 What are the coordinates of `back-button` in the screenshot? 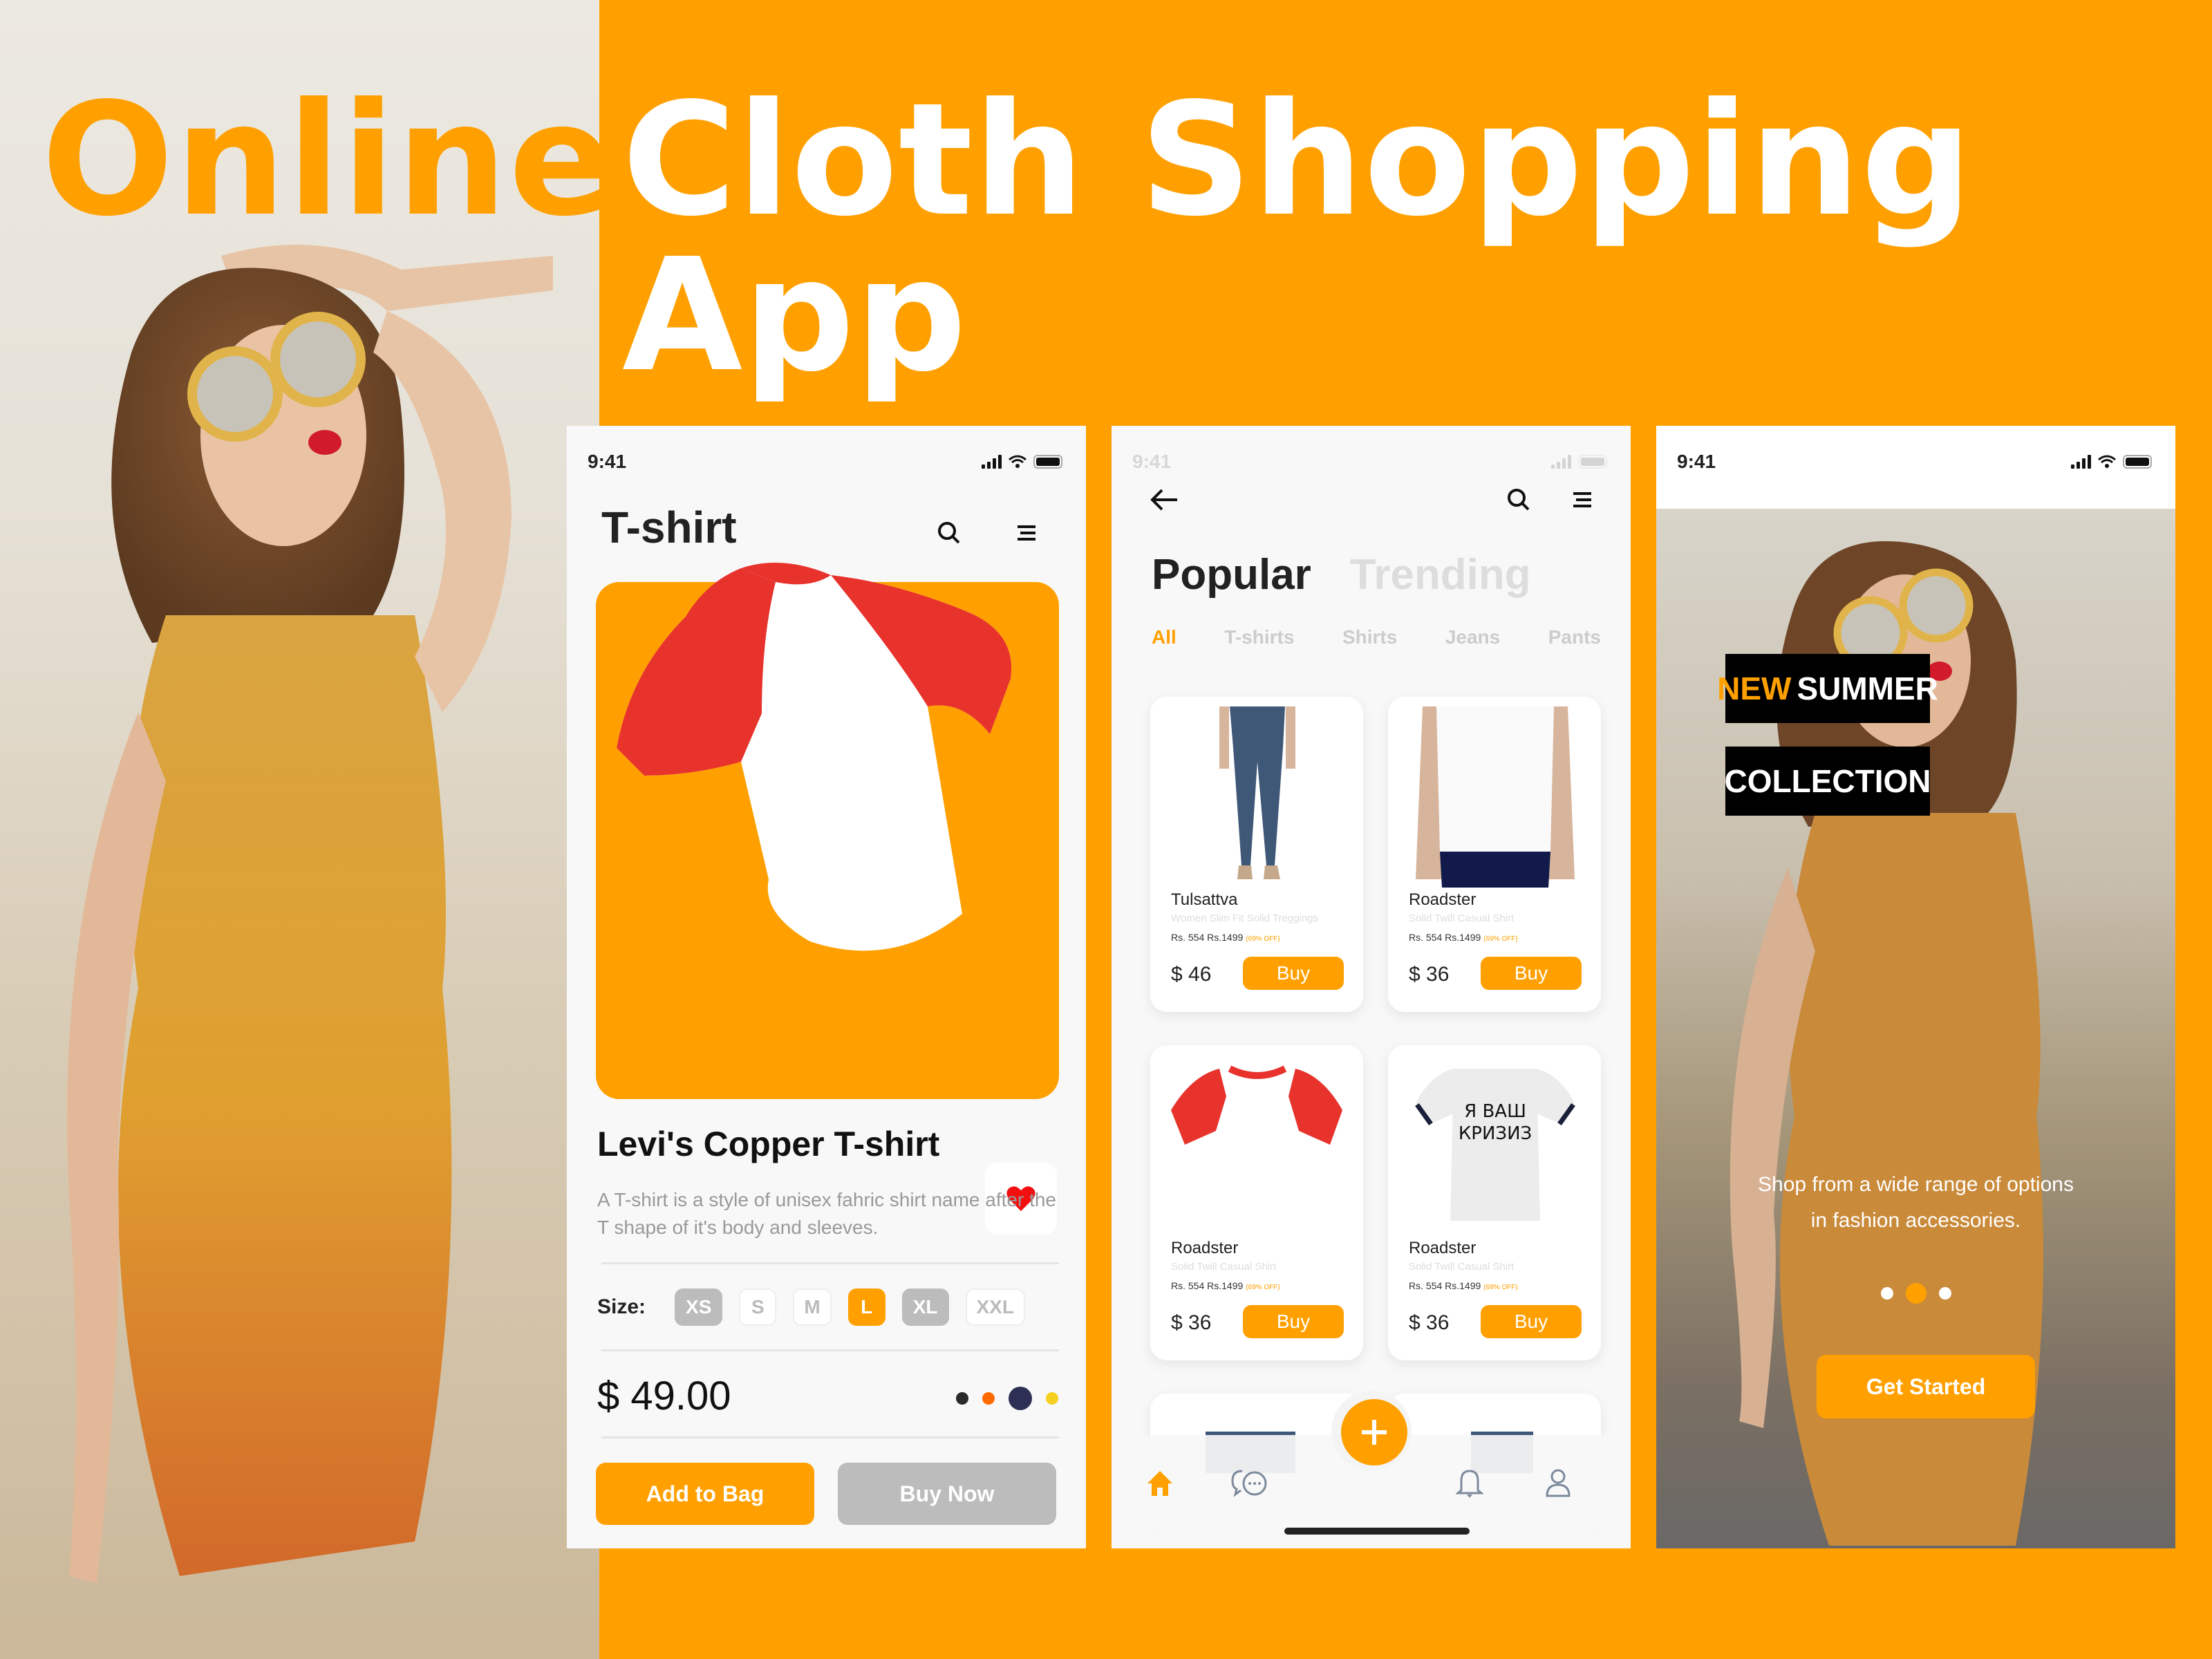 It's located at (1163, 500).